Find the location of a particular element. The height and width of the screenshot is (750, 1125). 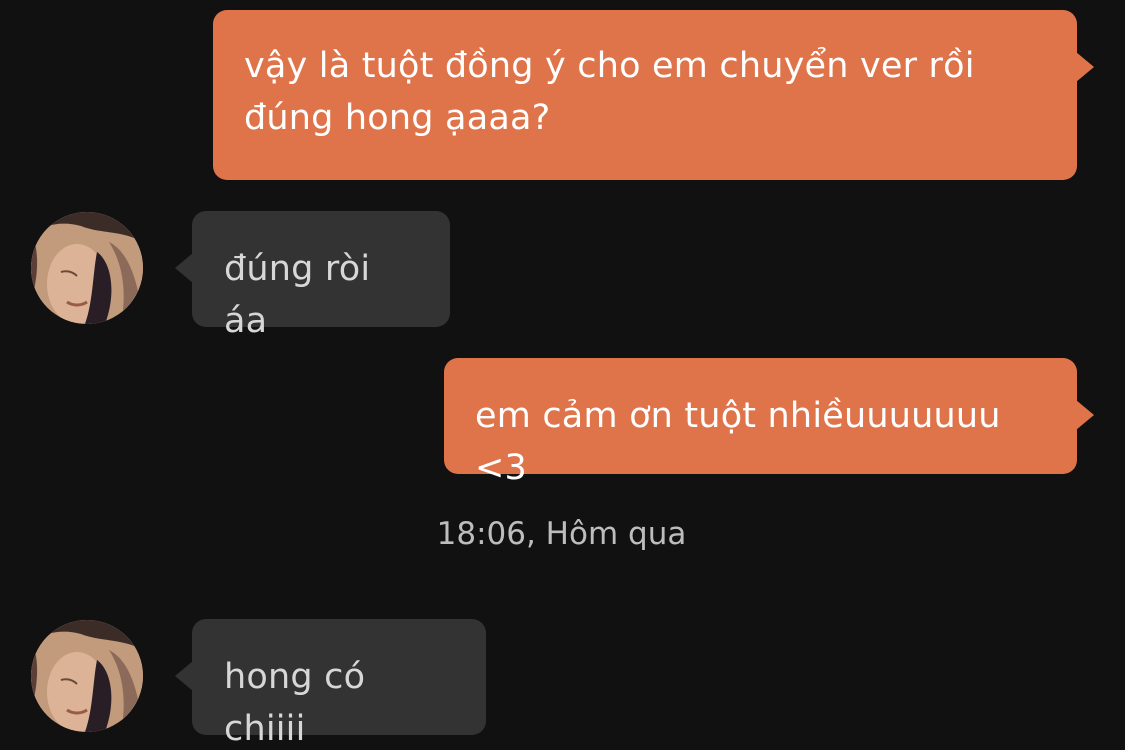

incoming-message-bubble: đúng ròi áa is located at coordinates (312, 276).